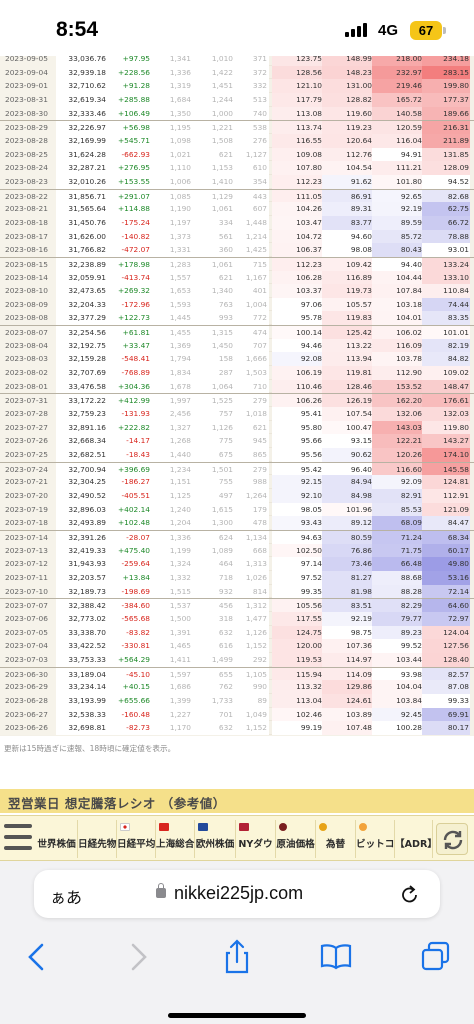  What do you see at coordinates (137, 957) in the screenshot?
I see `forward-button` at bounding box center [137, 957].